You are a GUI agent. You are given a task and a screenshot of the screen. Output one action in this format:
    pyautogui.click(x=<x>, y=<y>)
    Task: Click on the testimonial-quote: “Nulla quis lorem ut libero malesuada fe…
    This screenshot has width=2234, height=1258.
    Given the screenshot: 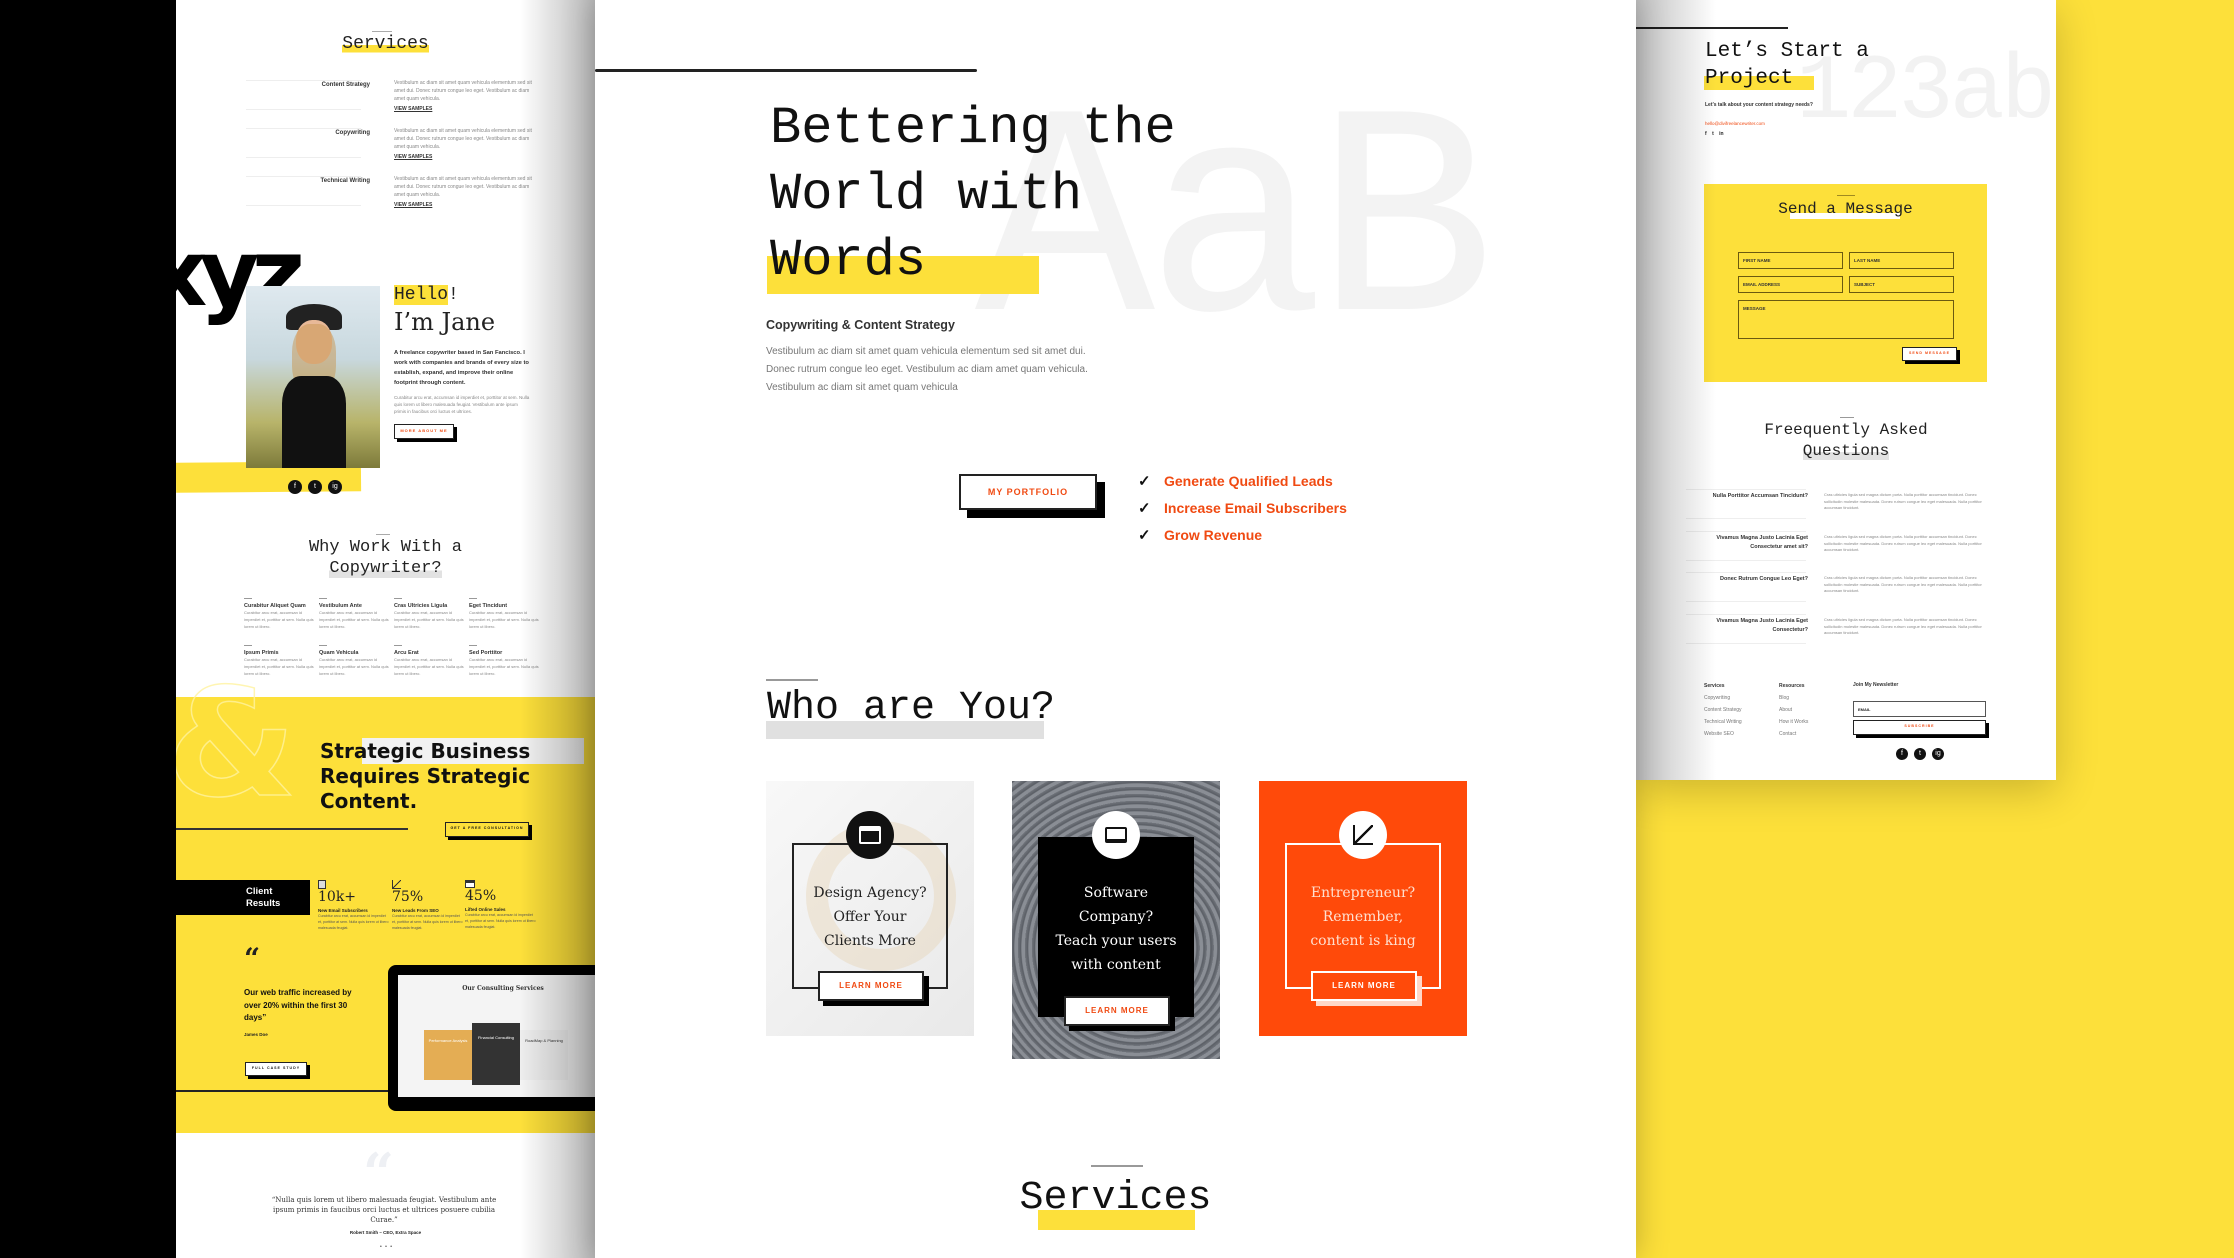 What is the action you would take?
    pyautogui.click(x=384, y=1210)
    